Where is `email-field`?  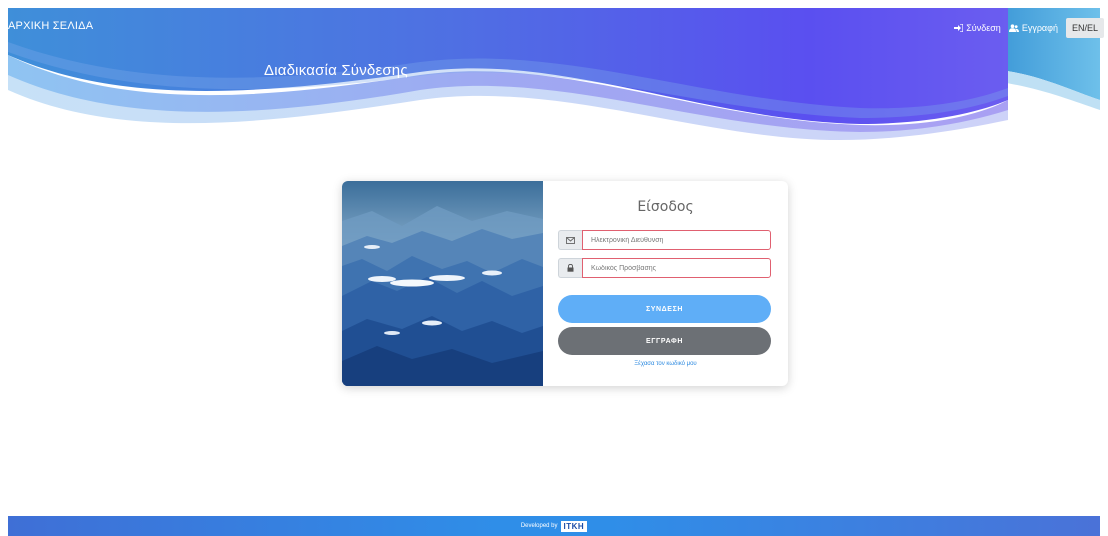
email-field is located at coordinates (664, 240).